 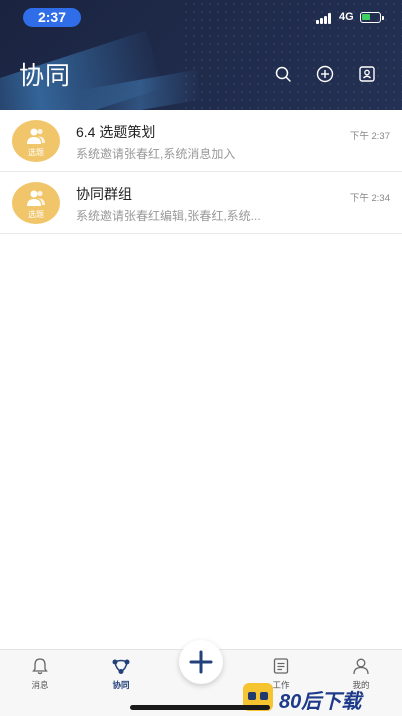 I want to click on user-icon, so click(x=361, y=666).